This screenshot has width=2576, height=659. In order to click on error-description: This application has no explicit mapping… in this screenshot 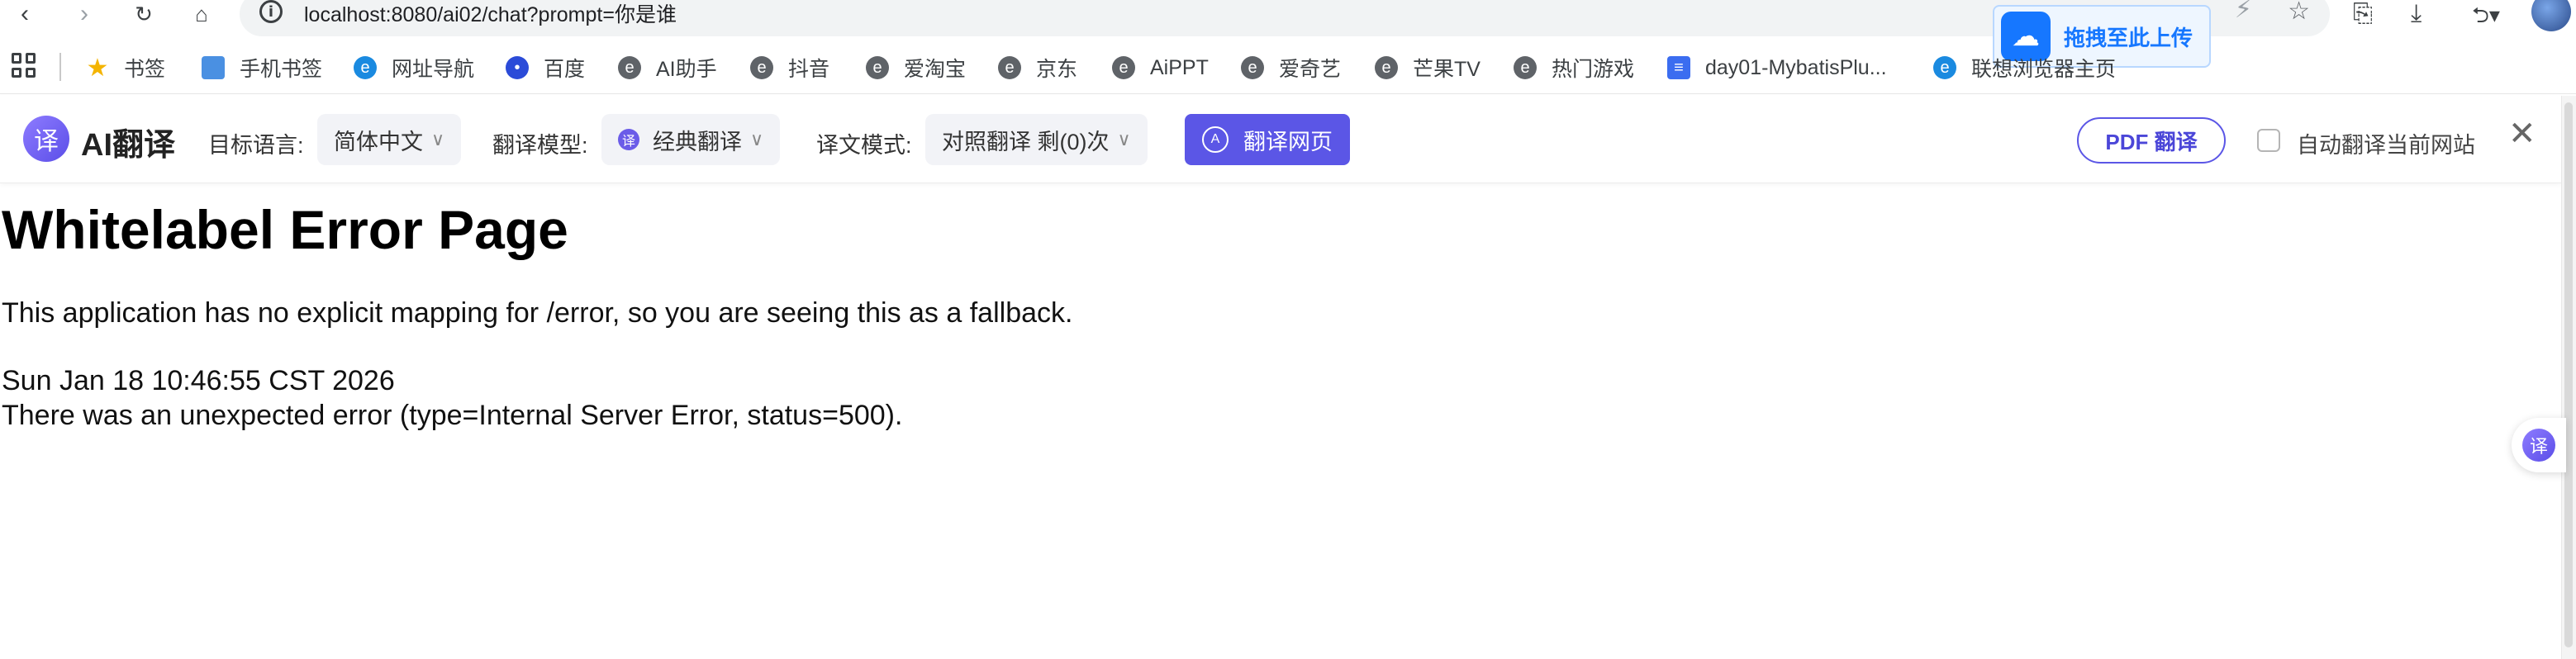, I will do `click(537, 313)`.